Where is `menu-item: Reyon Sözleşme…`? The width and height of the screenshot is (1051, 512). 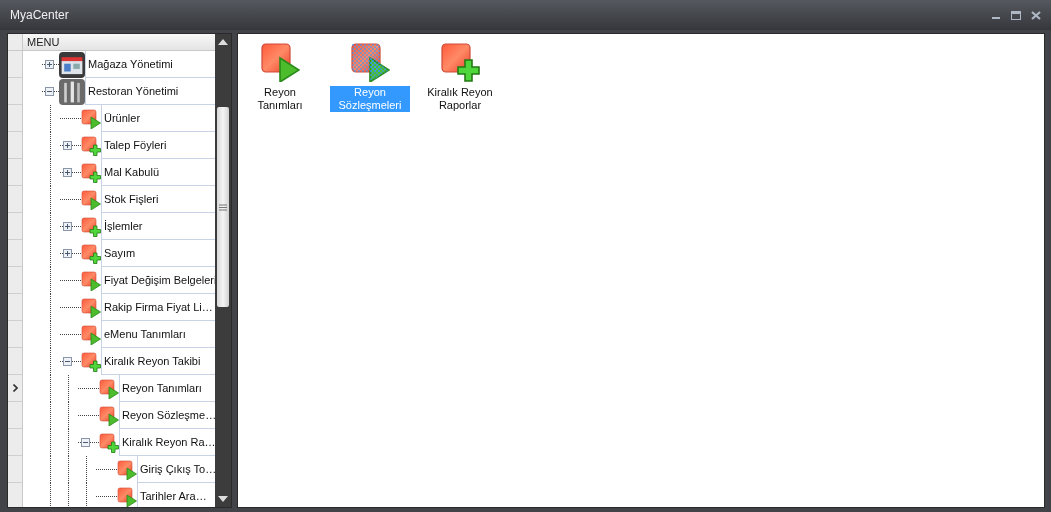 menu-item: Reyon Sözleşme… is located at coordinates (168, 415).